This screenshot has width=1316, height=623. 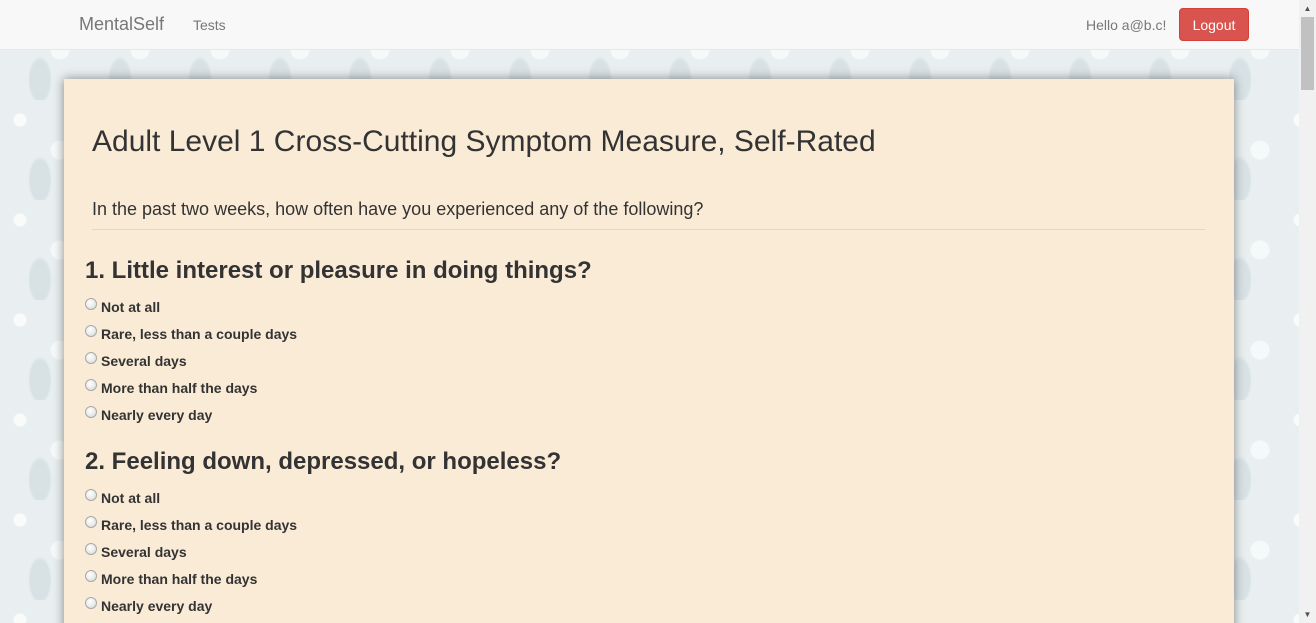 What do you see at coordinates (1307, 53) in the screenshot?
I see `scrollbar-thumb` at bounding box center [1307, 53].